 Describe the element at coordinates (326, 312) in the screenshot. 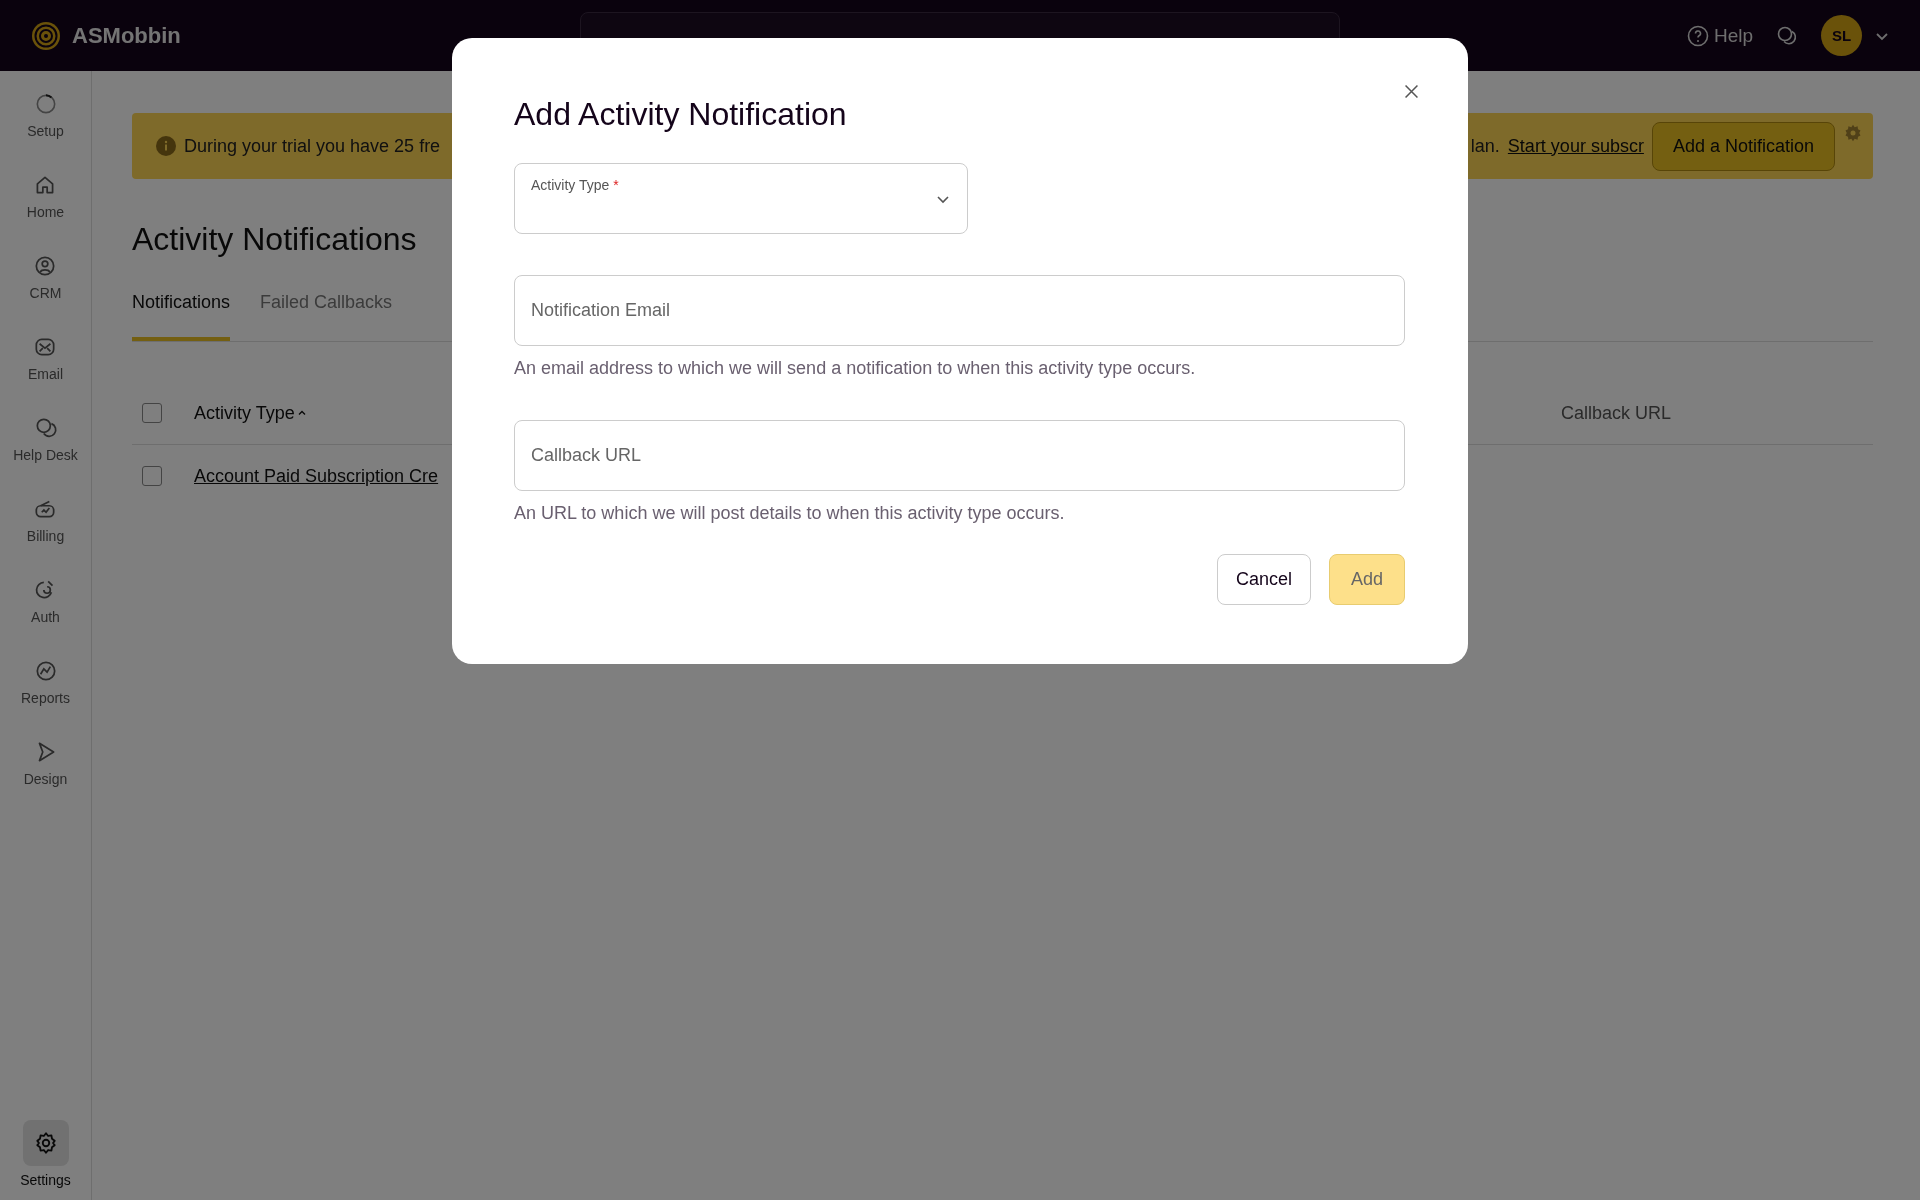

I see `tab: Failed Callbacks` at that location.